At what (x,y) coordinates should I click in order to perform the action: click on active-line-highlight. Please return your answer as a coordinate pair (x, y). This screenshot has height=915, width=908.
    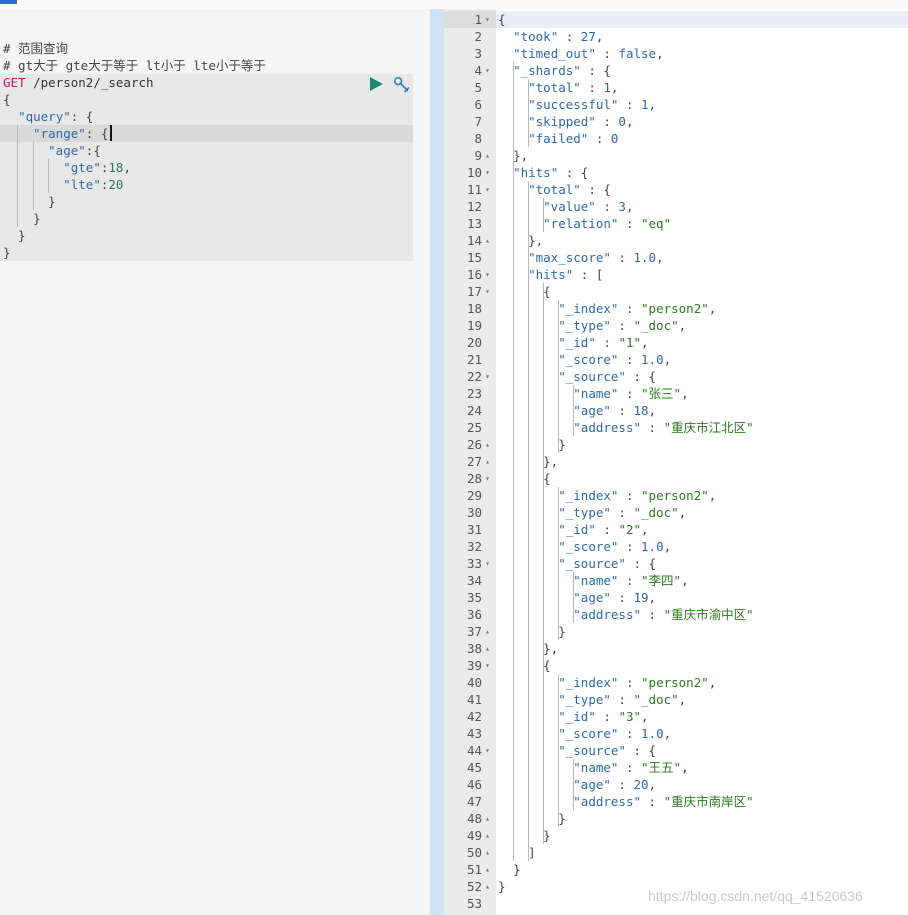
    Looking at the image, I should click on (702, 19).